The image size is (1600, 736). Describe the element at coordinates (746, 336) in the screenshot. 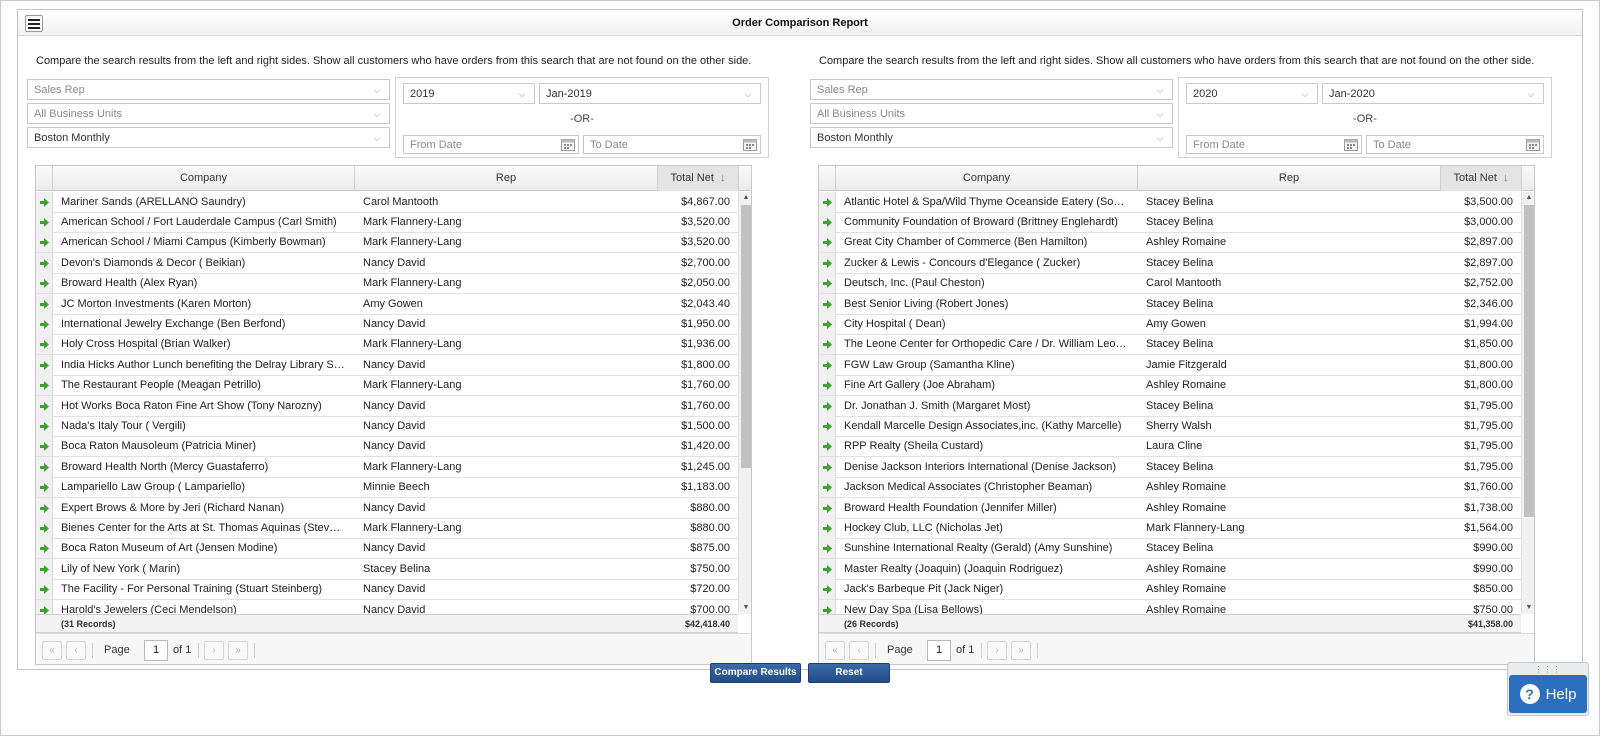

I see `left-scroll-thumb` at that location.